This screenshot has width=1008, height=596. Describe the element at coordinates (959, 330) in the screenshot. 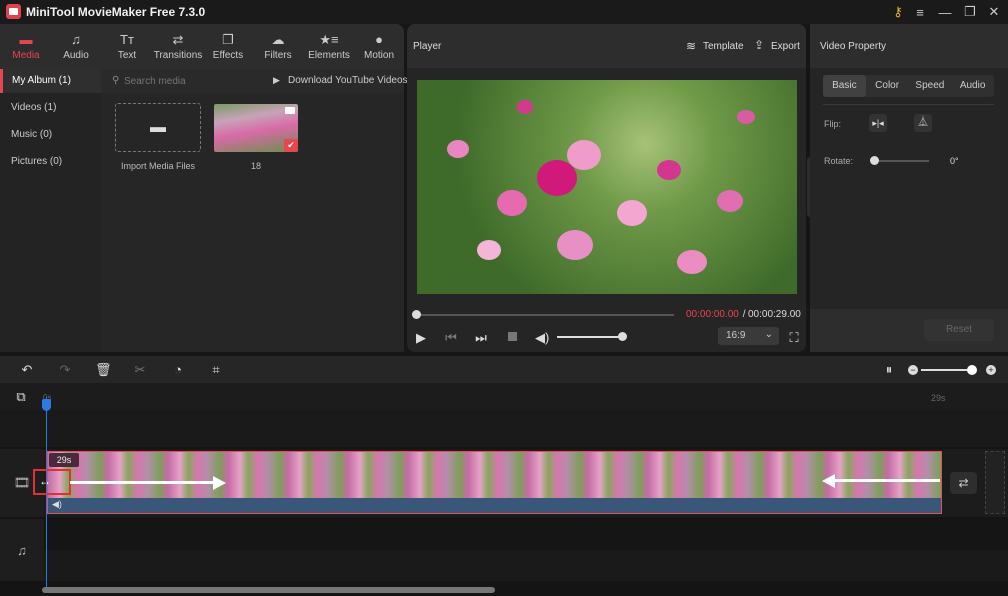

I see `reset-button: Reset` at that location.